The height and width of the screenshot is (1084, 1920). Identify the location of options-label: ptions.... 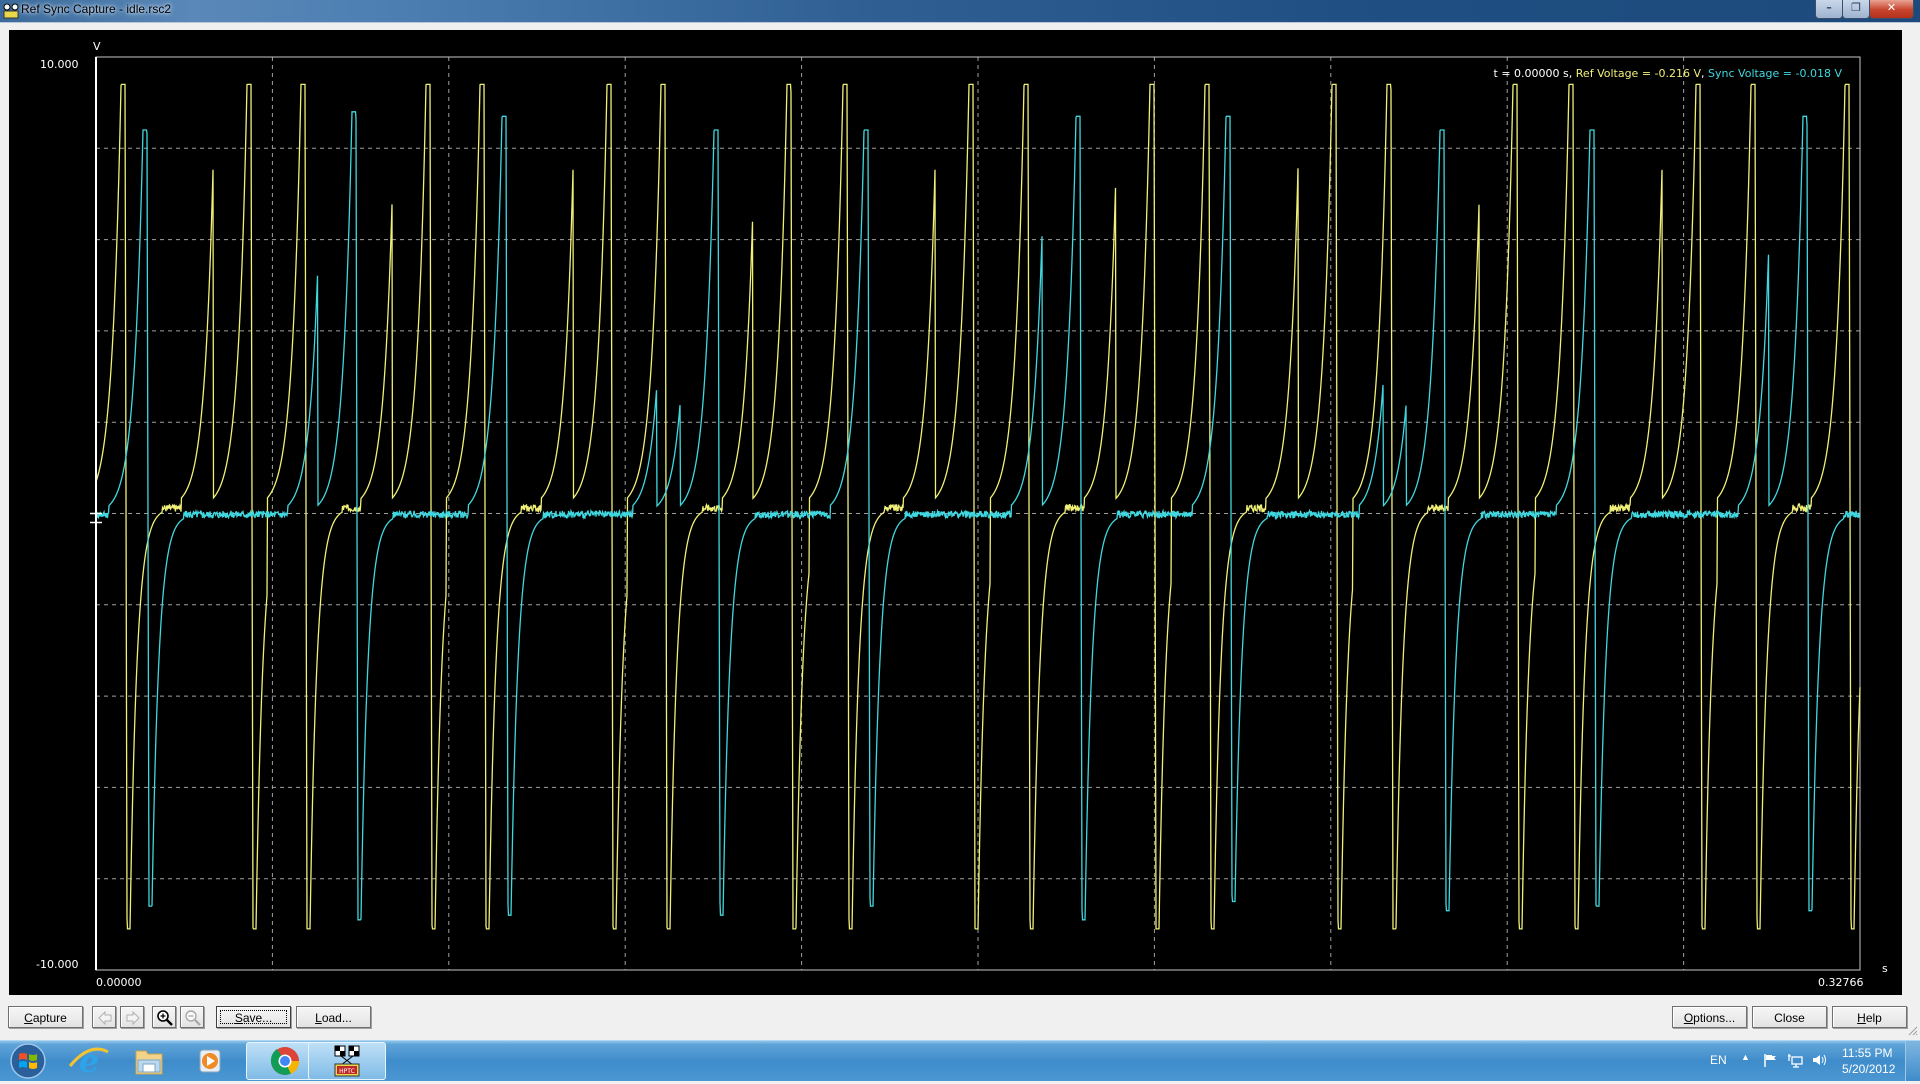
(1714, 1018).